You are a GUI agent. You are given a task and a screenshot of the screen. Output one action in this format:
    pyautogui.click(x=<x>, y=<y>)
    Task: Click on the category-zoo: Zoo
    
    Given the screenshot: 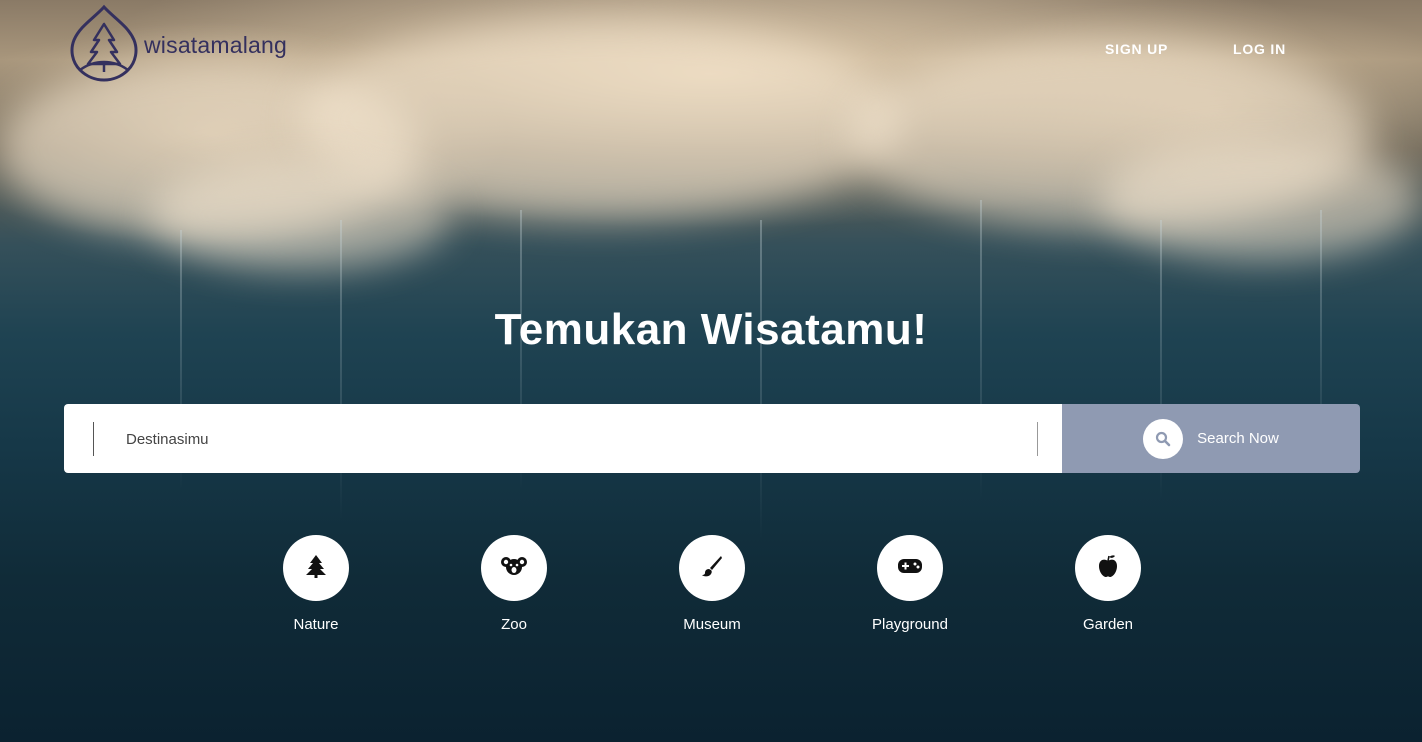 What is the action you would take?
    pyautogui.click(x=514, y=584)
    